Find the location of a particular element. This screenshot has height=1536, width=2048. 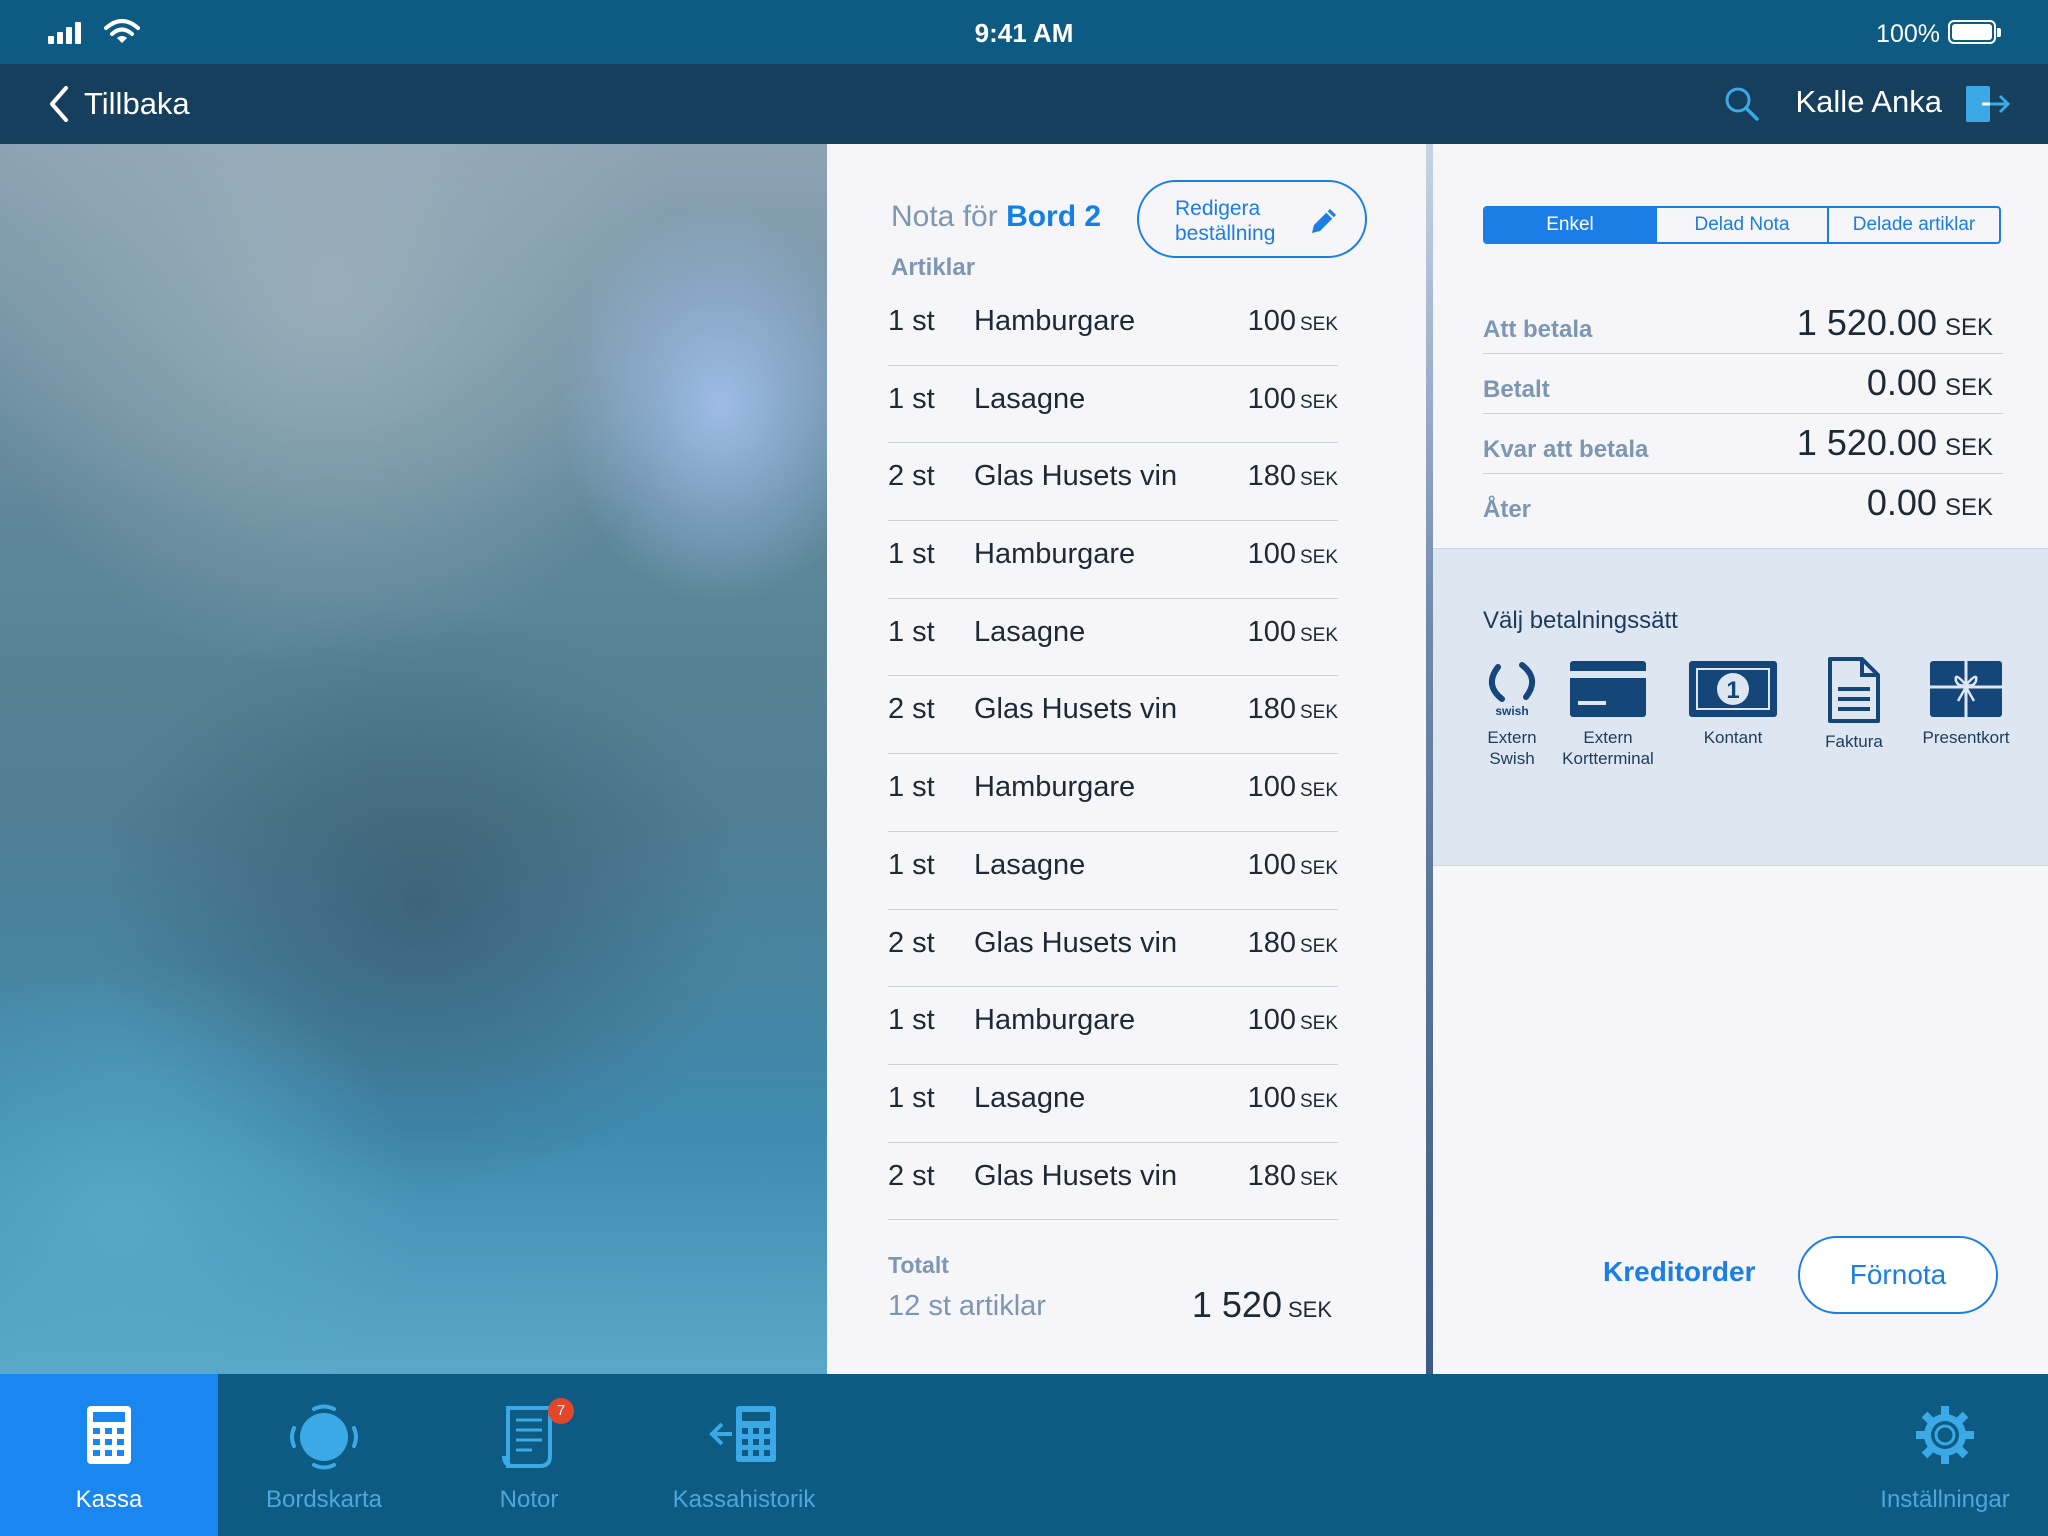

invoice-icon is located at coordinates (1854, 690).